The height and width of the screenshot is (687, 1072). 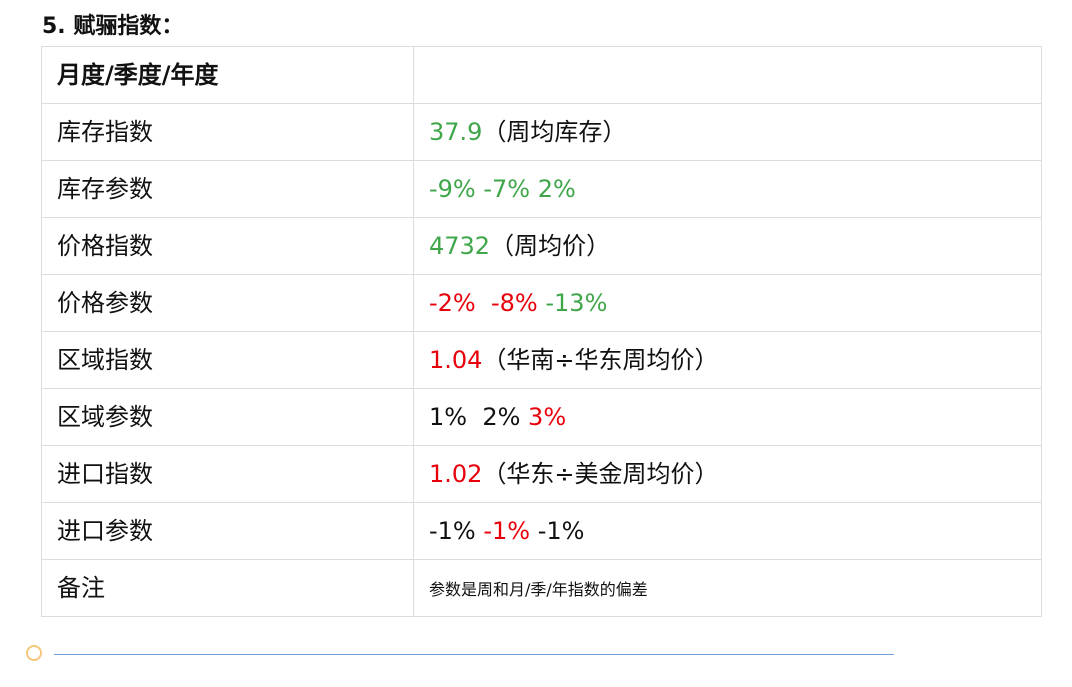 What do you see at coordinates (727, 246) in the screenshot?
I see `row-value-cell: 4732（周均价）` at bounding box center [727, 246].